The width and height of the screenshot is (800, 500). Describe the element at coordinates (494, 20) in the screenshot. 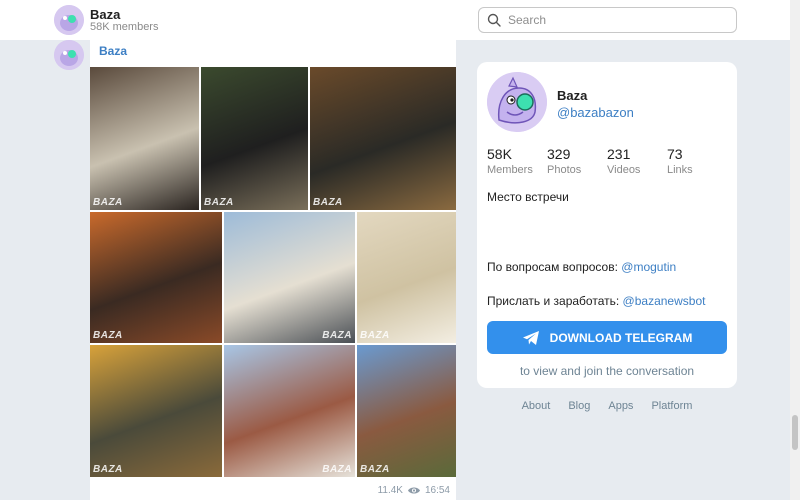

I see `search-icon` at that location.